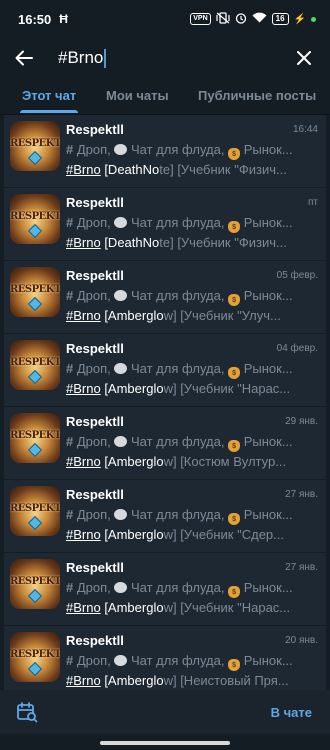 This screenshot has width=330, height=750. I want to click on in-chat-button: В чате, so click(291, 712).